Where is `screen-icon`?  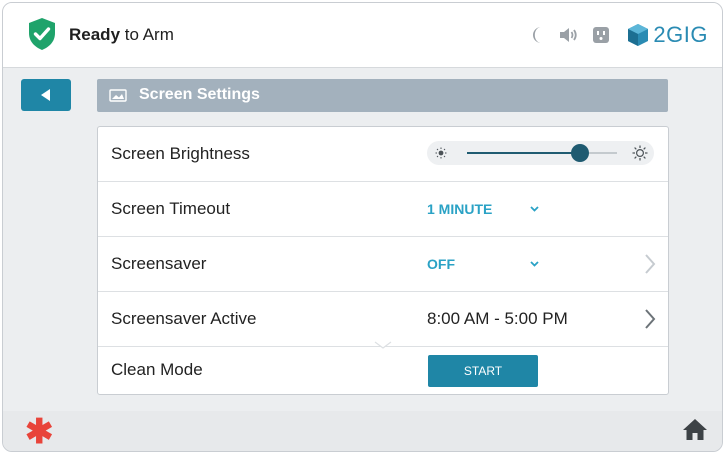 screen-icon is located at coordinates (118, 95).